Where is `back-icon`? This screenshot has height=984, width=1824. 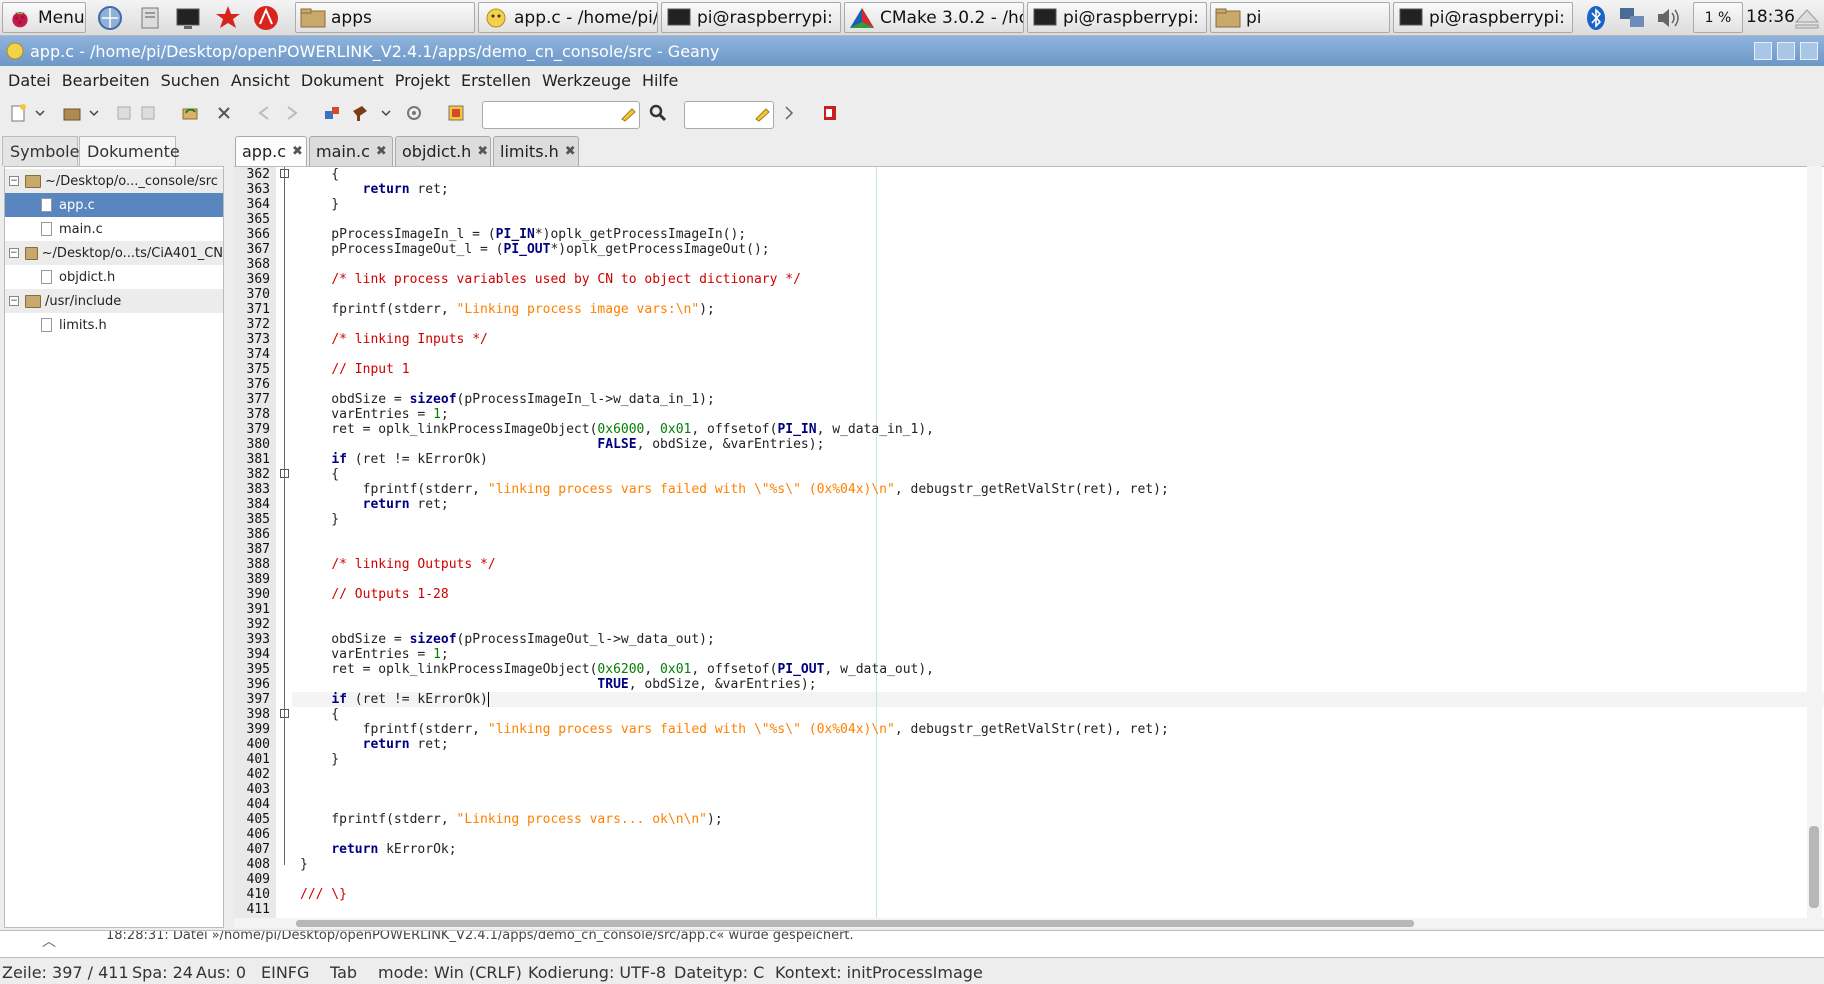 back-icon is located at coordinates (264, 113).